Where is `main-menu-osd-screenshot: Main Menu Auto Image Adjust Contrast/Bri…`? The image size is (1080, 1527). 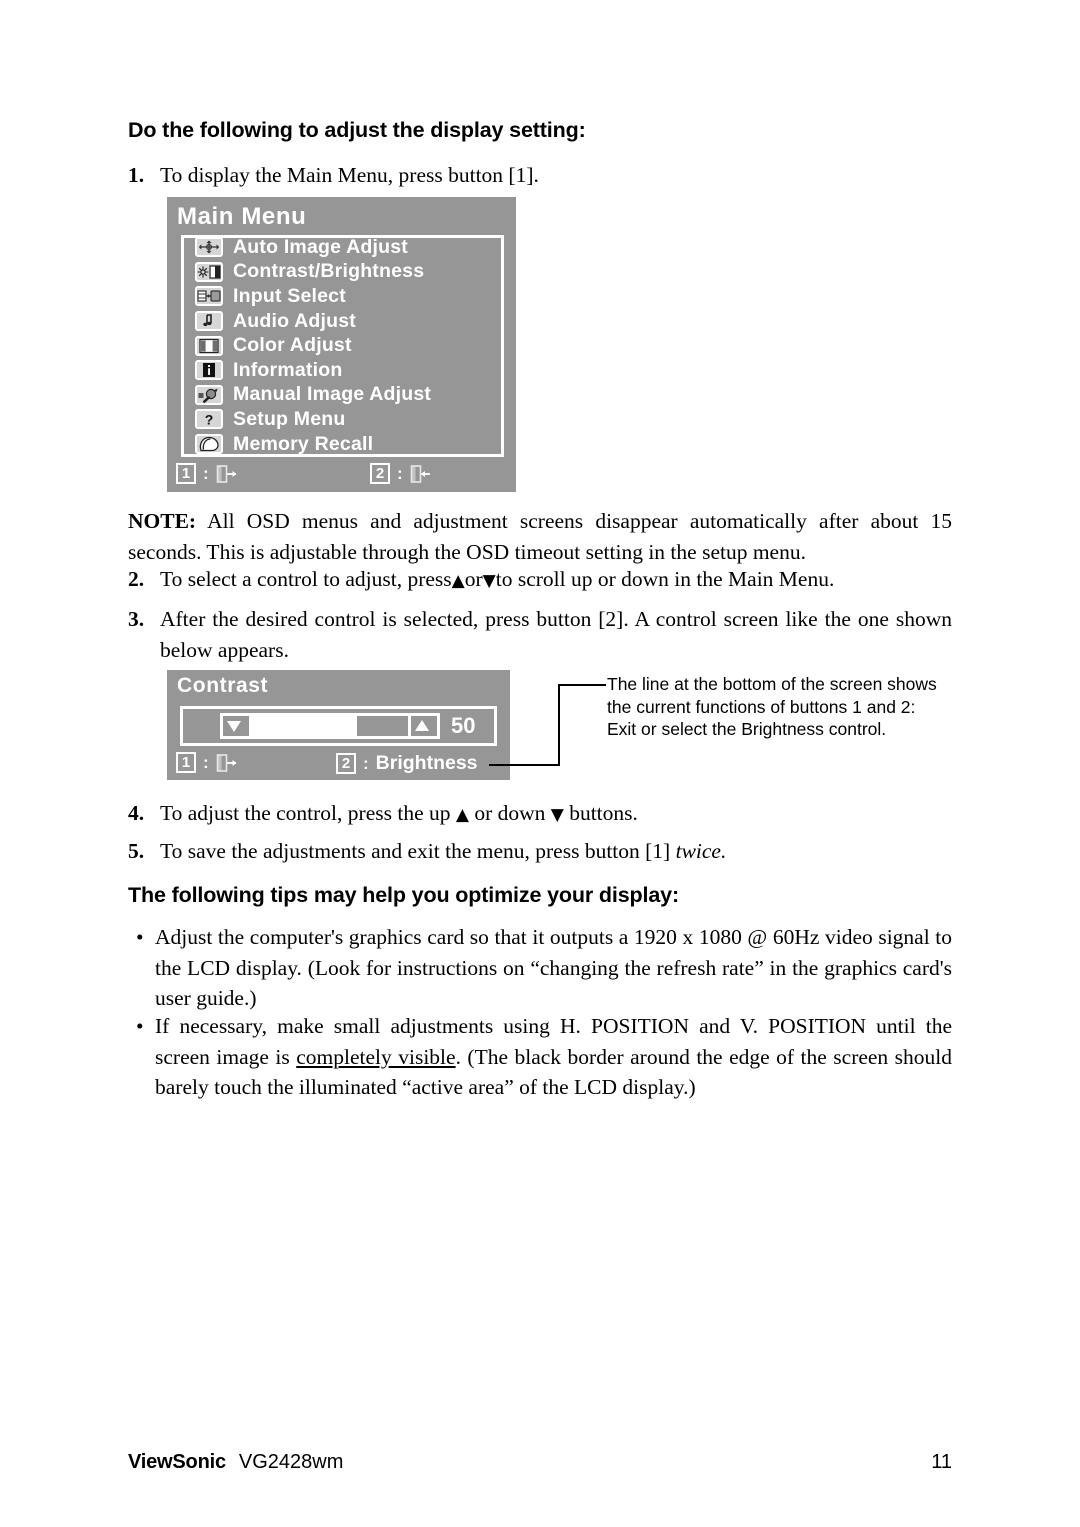
main-menu-osd-screenshot: Main Menu Auto Image Adjust Contrast/Bri… is located at coordinates (341, 344).